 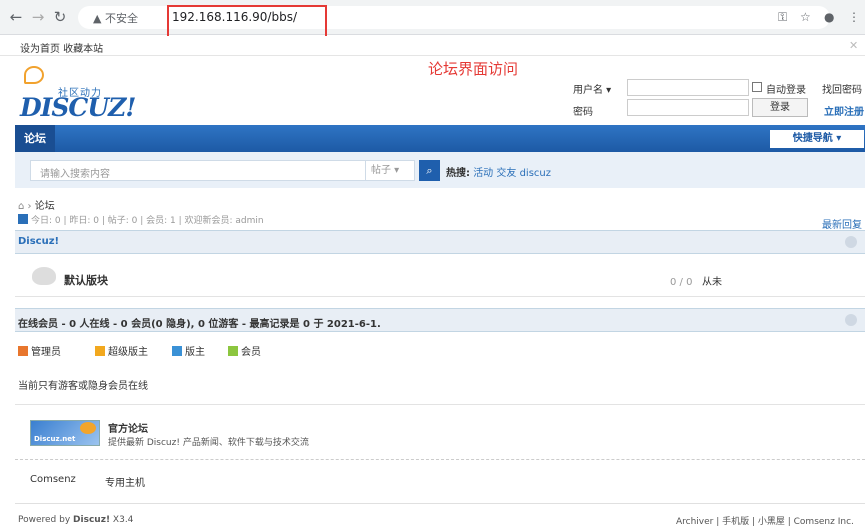 What do you see at coordinates (45, 206) in the screenshot?
I see `breadcrumb-forum: 论坛` at bounding box center [45, 206].